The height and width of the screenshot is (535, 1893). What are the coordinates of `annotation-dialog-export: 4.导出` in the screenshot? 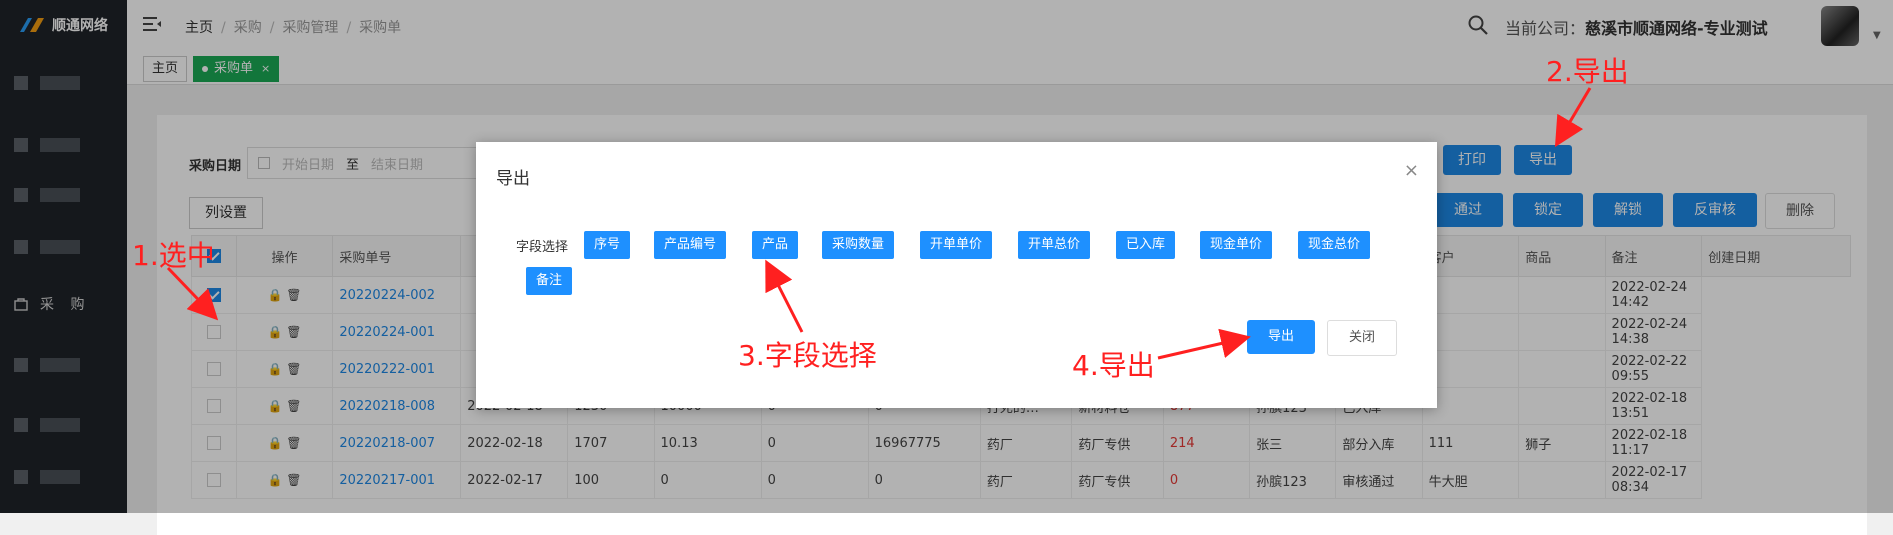 It's located at (1113, 365).